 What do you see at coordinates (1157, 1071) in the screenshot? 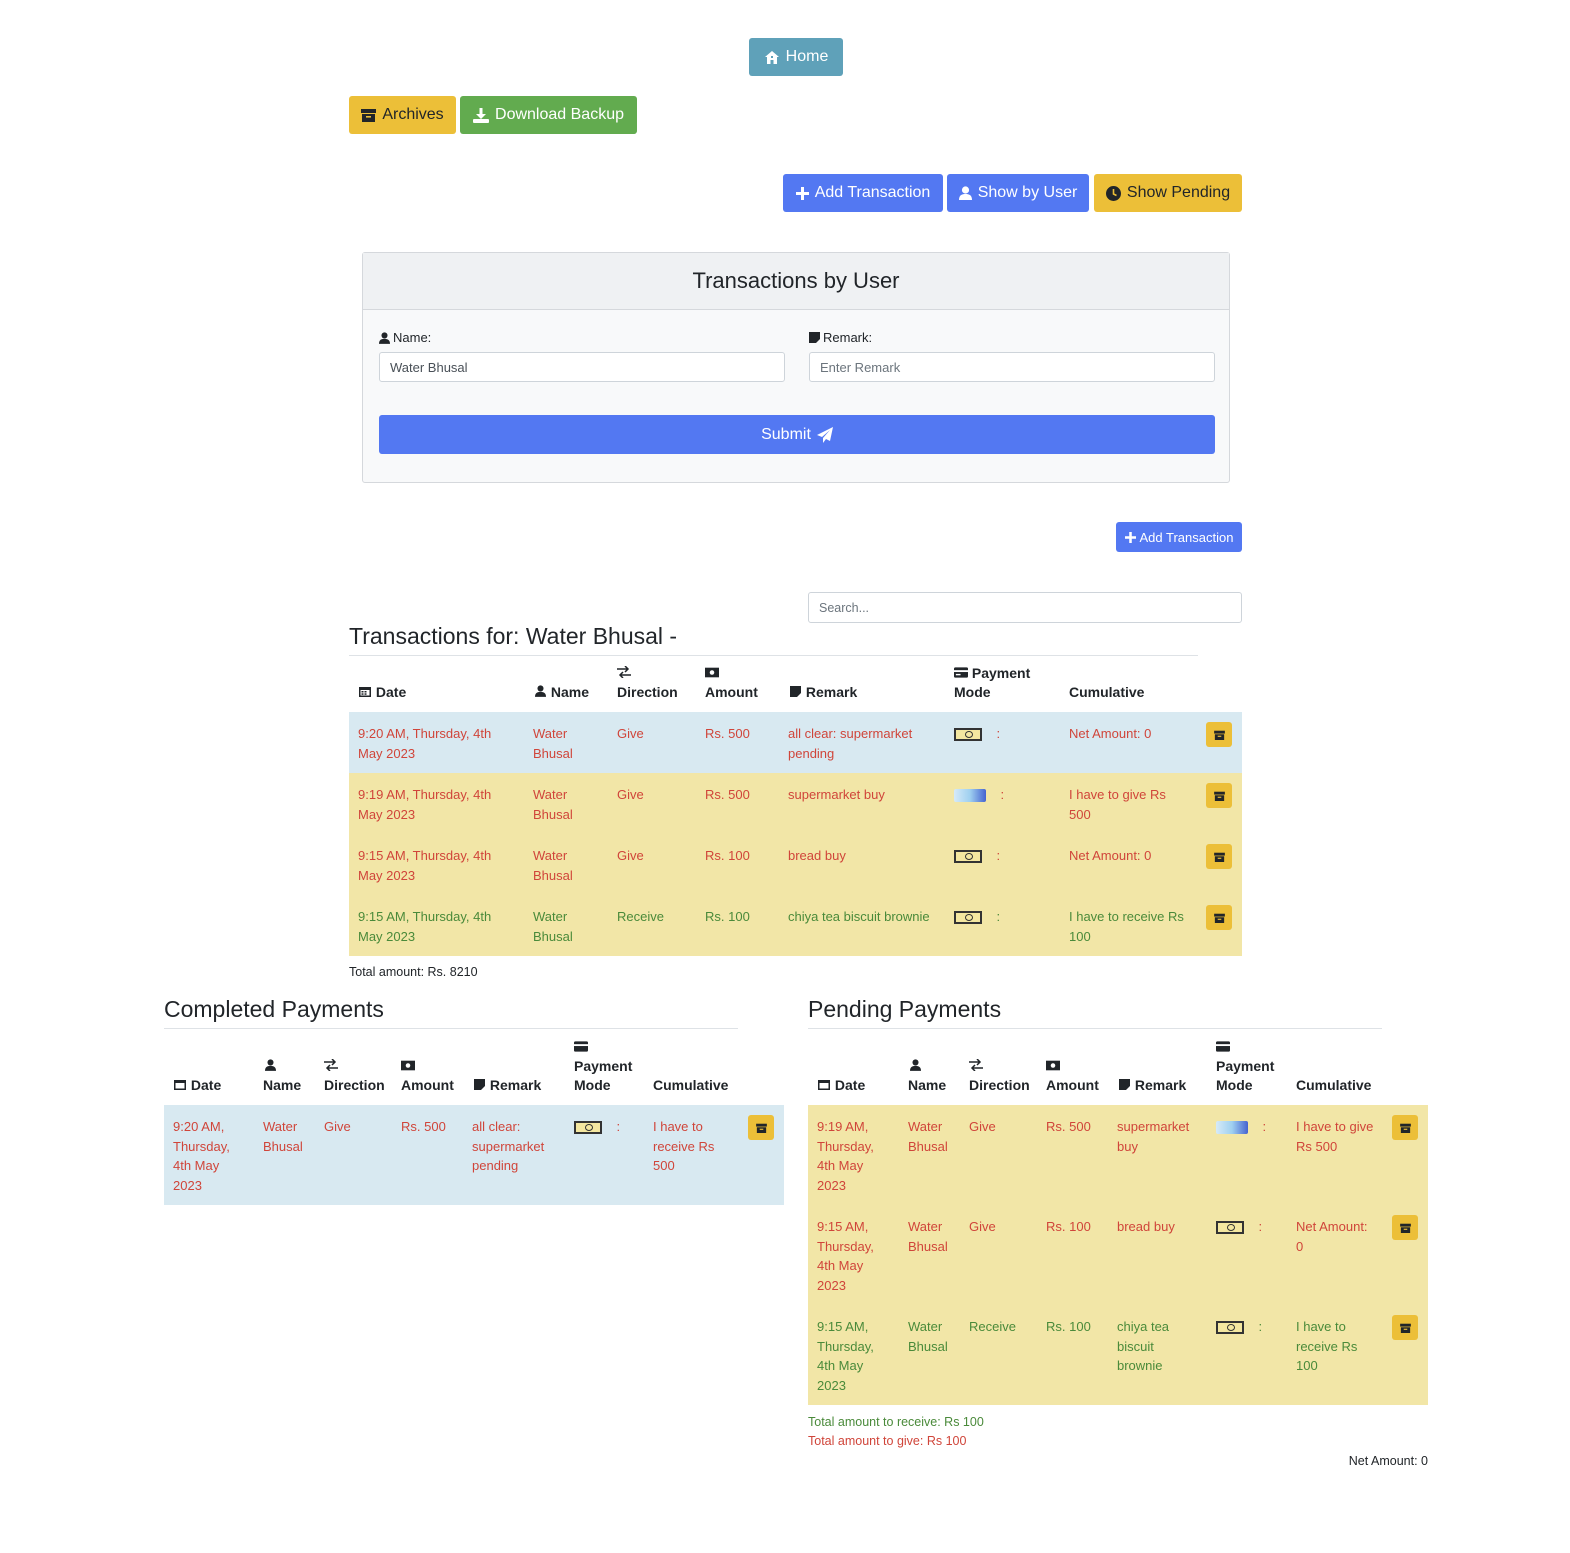
I see `header-remark: Remark` at bounding box center [1157, 1071].